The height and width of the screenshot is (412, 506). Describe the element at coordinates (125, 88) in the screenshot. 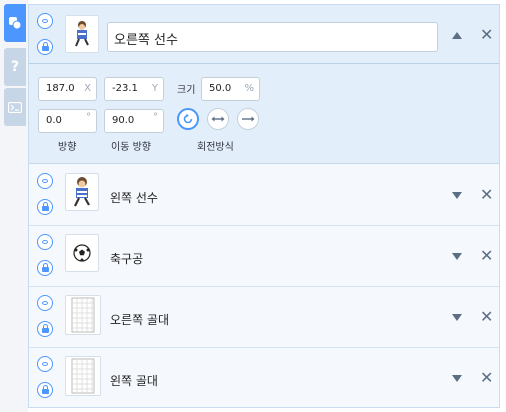

I see `y-value: -23.1` at that location.